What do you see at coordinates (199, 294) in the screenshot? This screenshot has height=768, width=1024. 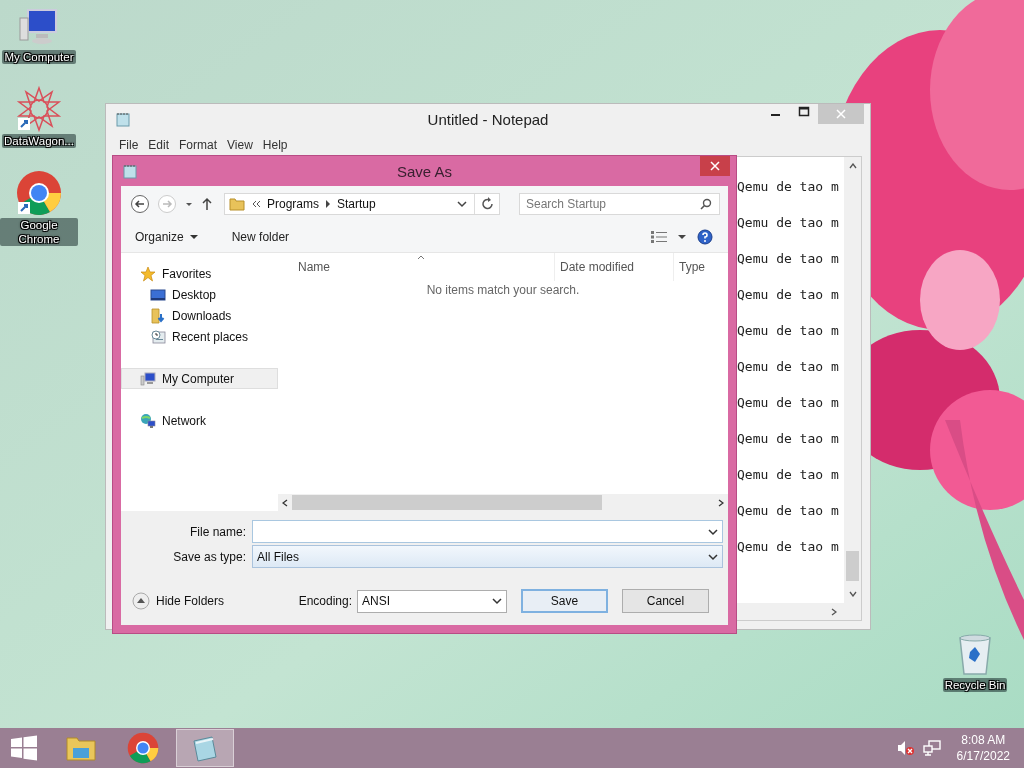 I see `nav-item: Desktop` at bounding box center [199, 294].